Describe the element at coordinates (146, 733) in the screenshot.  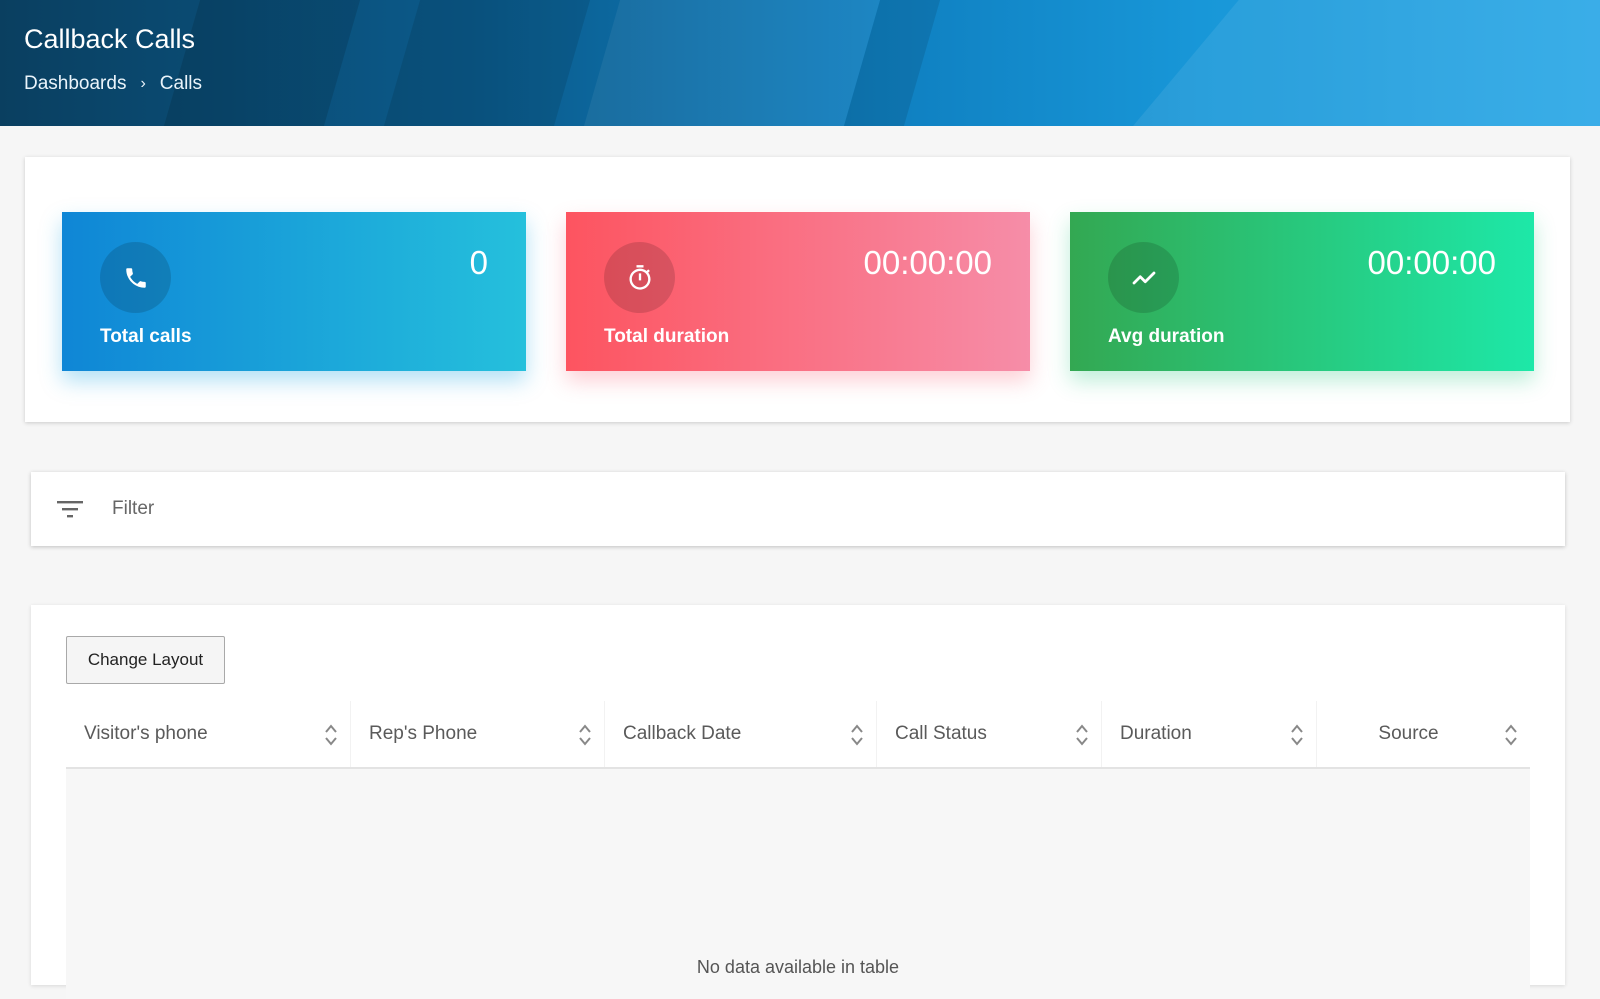
I see `column-label: Visitor's phone` at that location.